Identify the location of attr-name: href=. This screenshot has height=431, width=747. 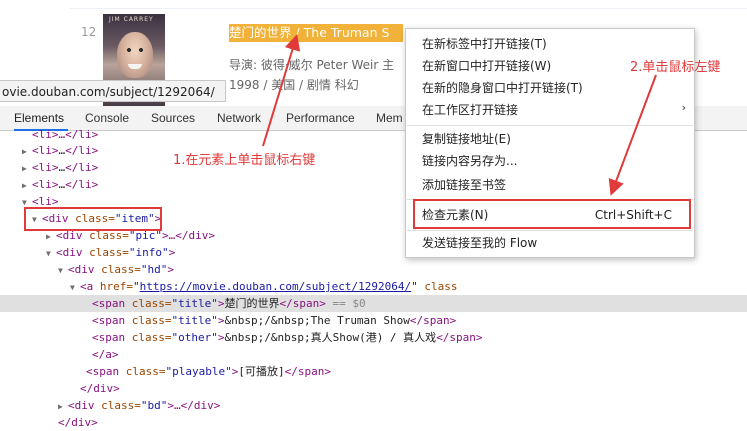
(116, 286).